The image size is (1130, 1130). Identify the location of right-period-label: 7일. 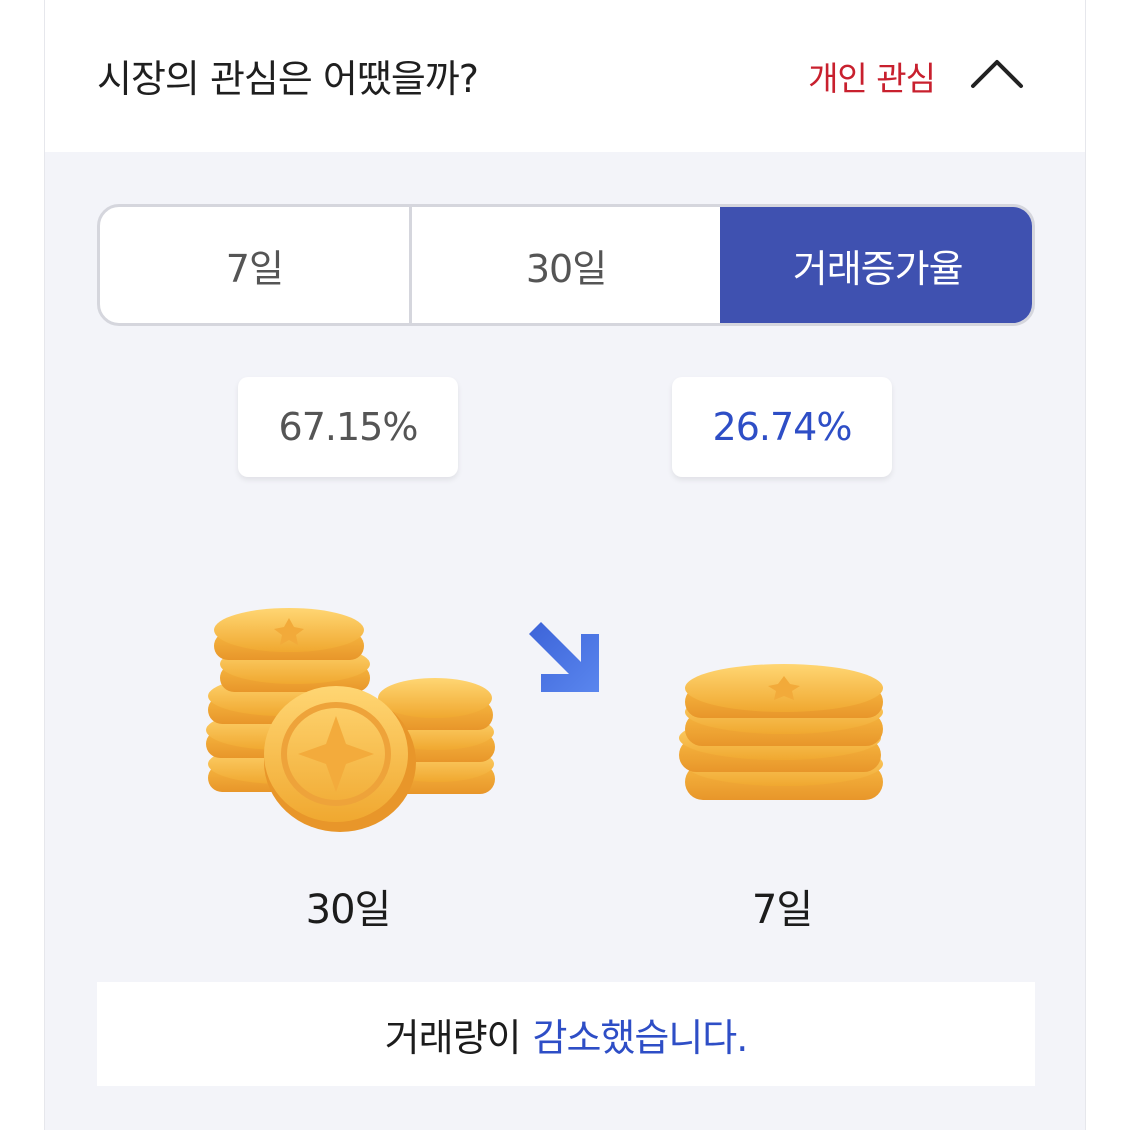
(782, 910).